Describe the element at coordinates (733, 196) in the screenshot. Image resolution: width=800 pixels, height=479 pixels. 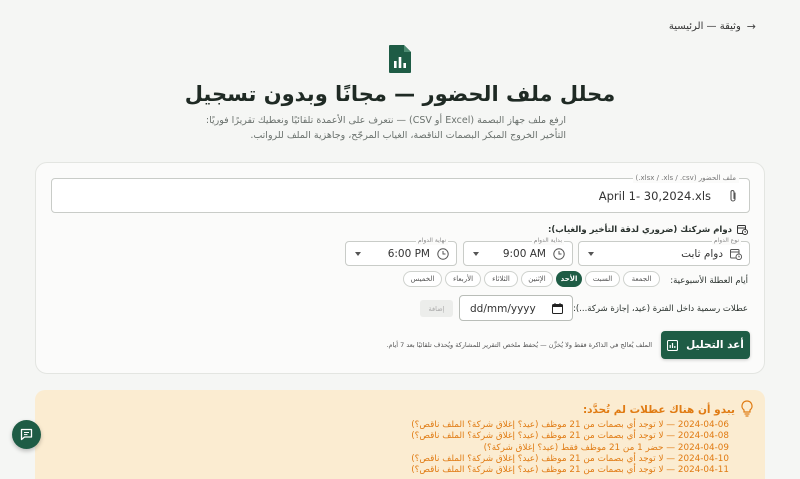
I see `paperclip-icon` at that location.